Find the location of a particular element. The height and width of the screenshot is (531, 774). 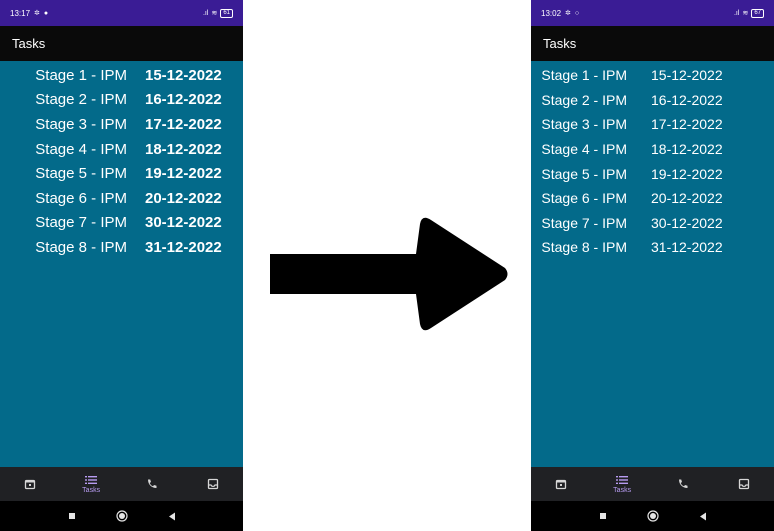

status-time: 13:17 is located at coordinates (20, 13).